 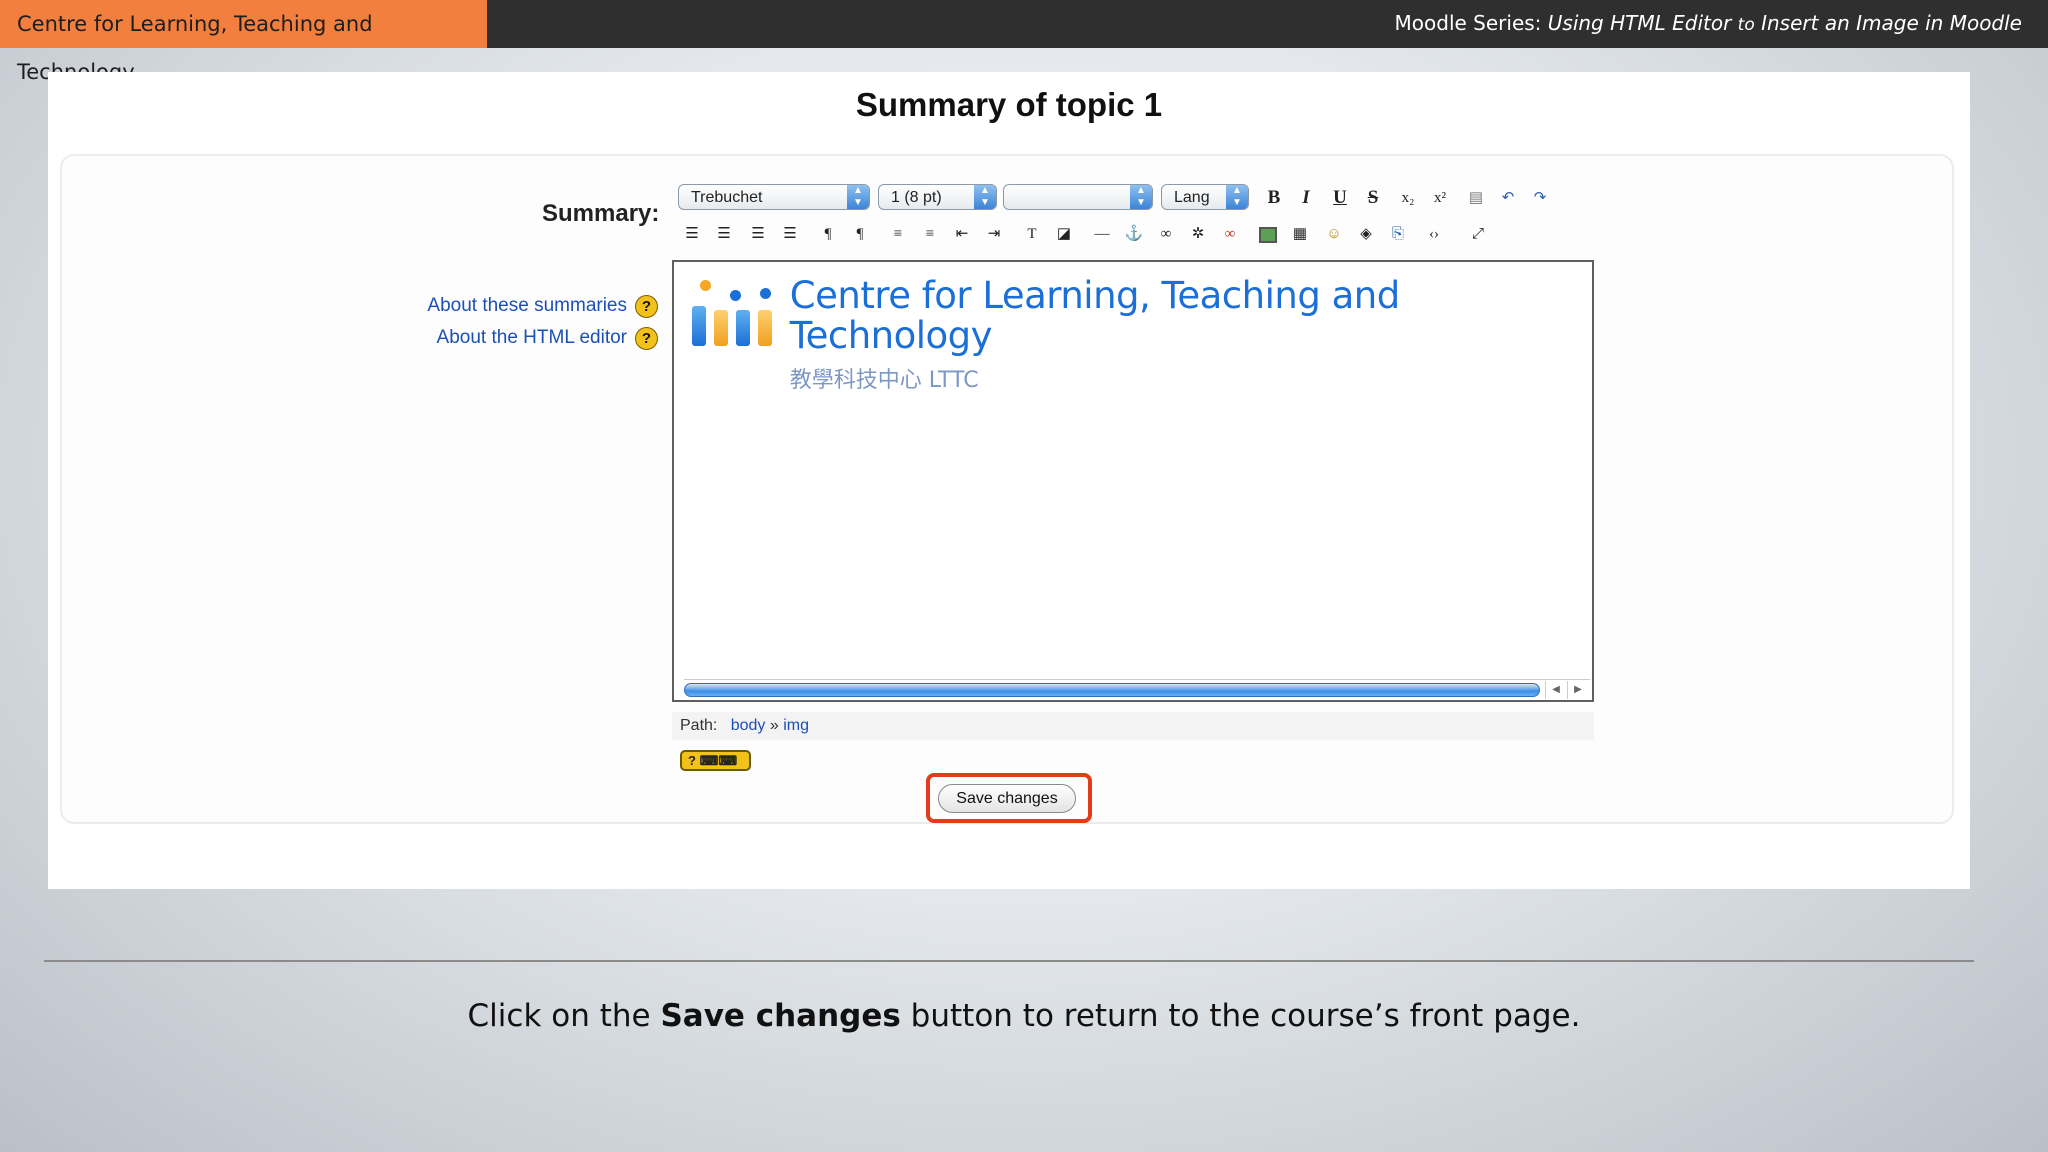 I want to click on unlink-icon: ✲, so click(x=1198, y=234).